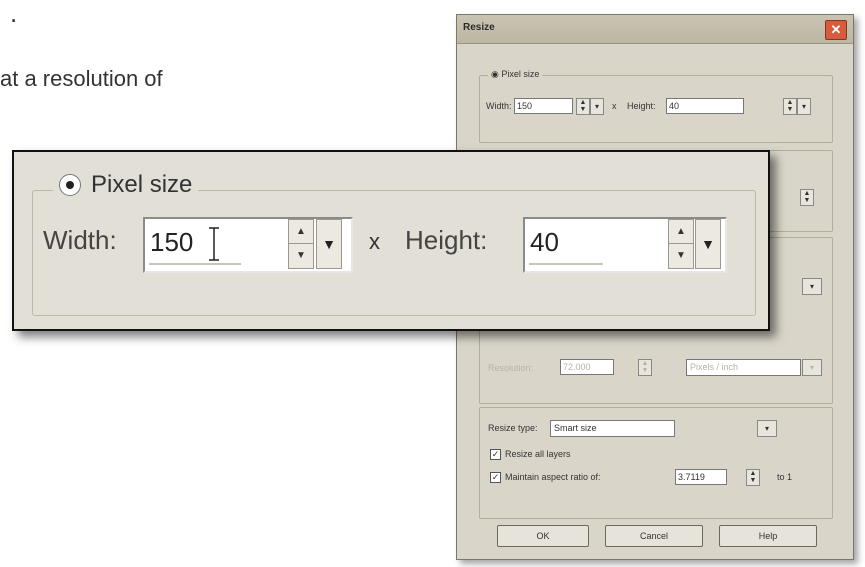  What do you see at coordinates (301, 244) in the screenshot?
I see `zoom-width-spinner: ▲ ▼` at bounding box center [301, 244].